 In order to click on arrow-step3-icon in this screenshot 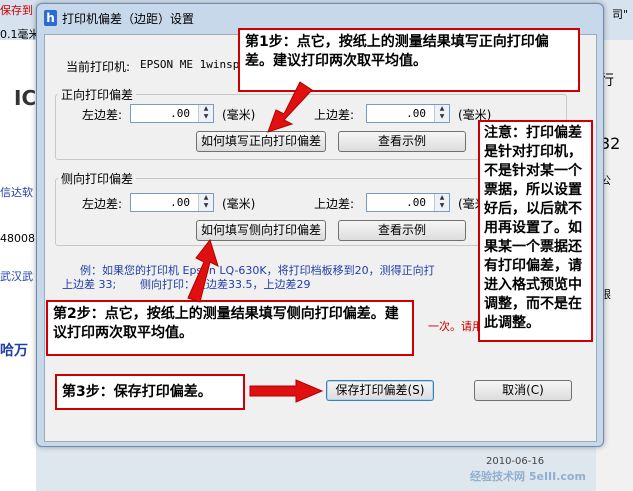, I will do `click(286, 391)`.